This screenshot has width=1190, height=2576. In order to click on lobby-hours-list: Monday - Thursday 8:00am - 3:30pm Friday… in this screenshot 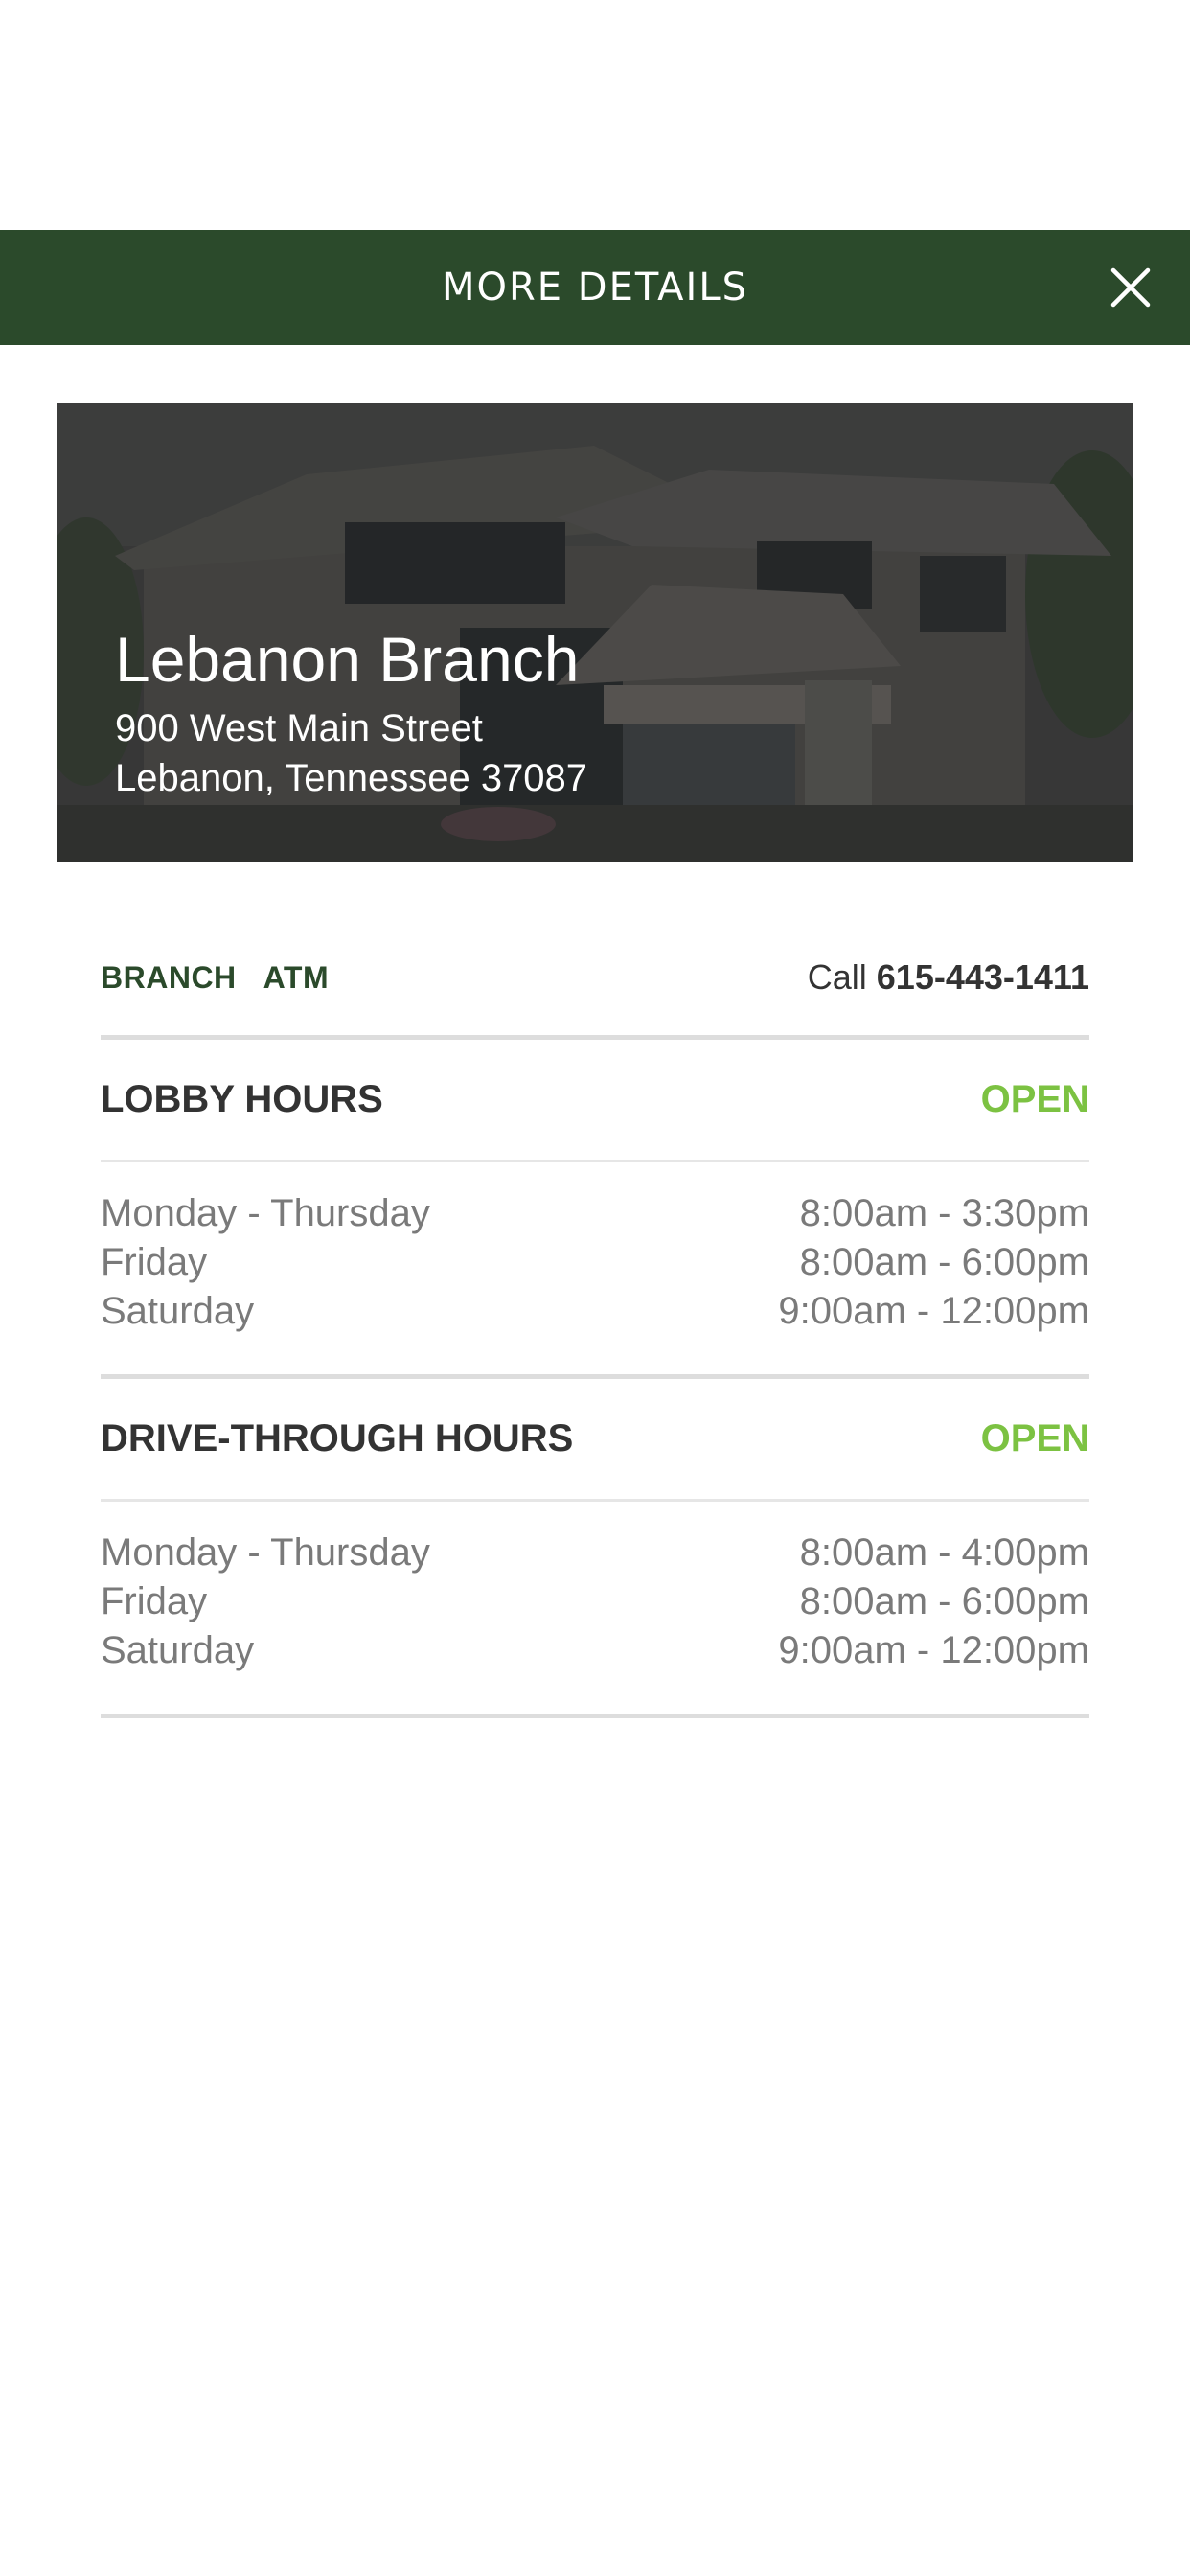, I will do `click(595, 1268)`.